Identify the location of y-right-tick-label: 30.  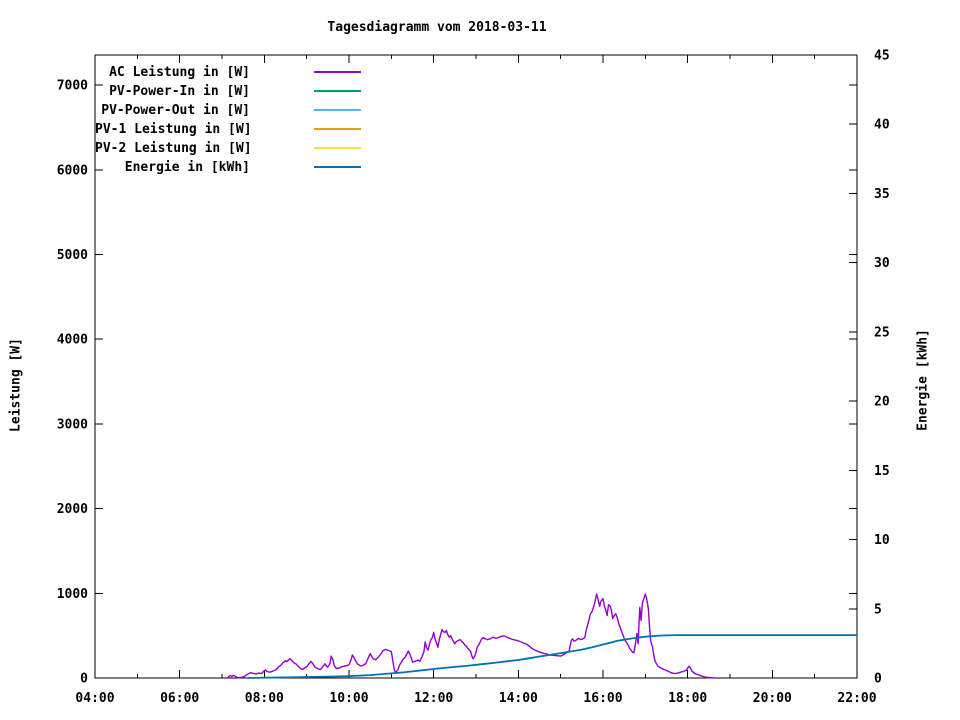
(882, 263).